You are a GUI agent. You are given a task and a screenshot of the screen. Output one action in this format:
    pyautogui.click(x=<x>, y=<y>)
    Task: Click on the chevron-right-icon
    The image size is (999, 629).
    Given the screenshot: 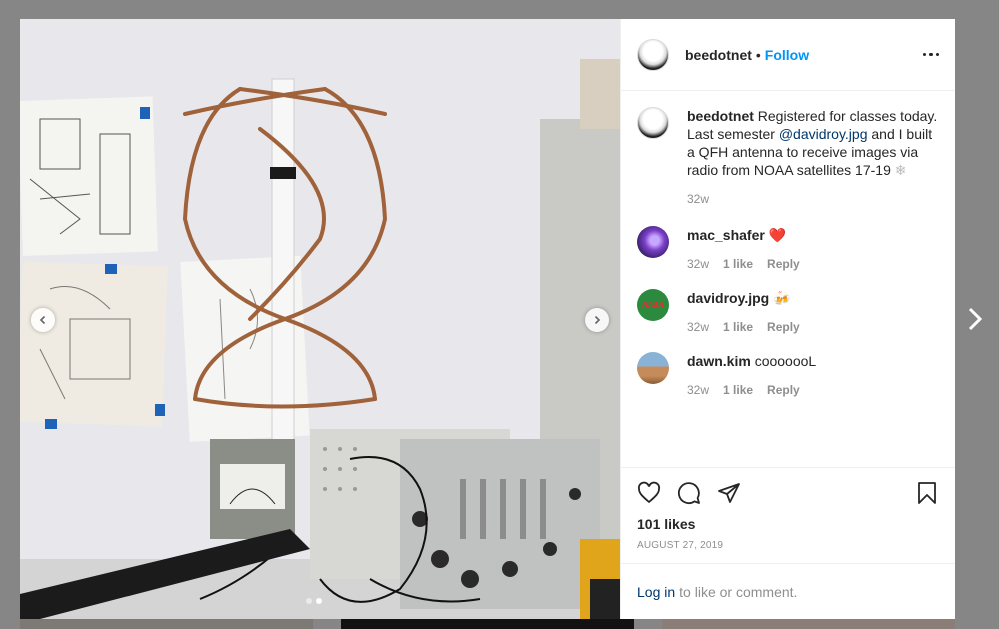 What is the action you would take?
    pyautogui.click(x=597, y=320)
    